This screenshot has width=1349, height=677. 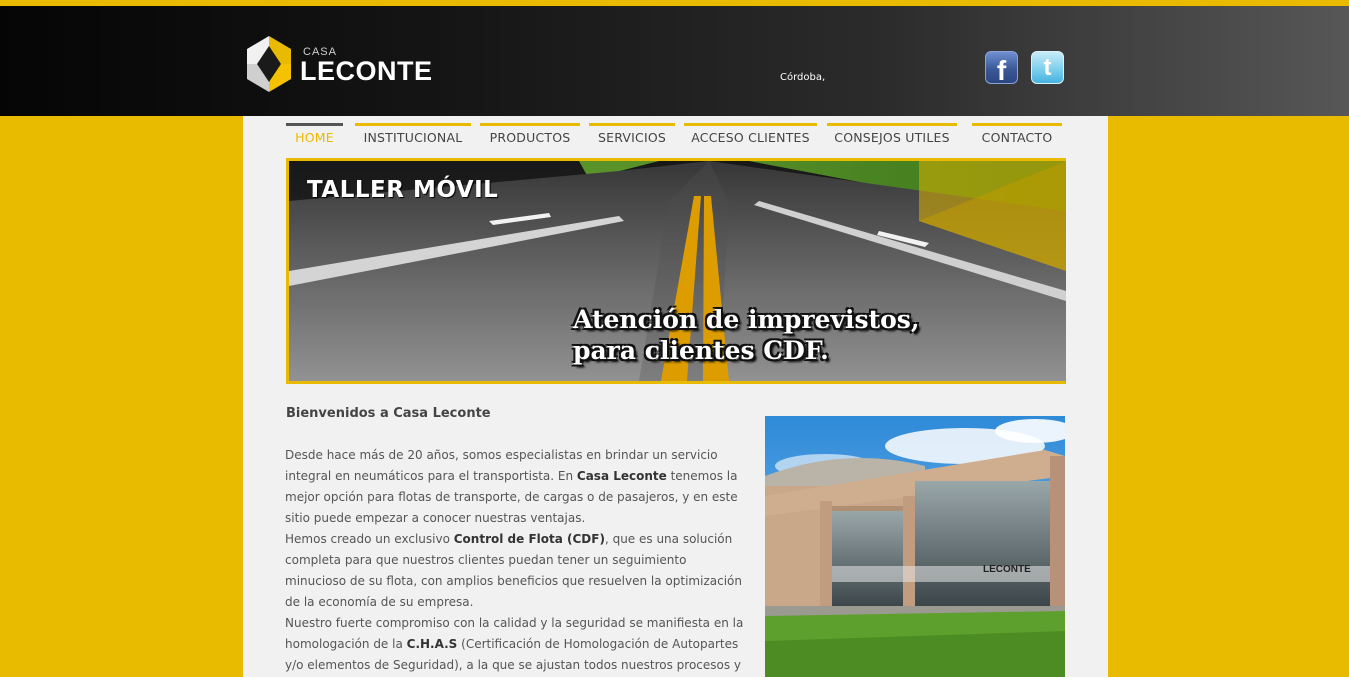 What do you see at coordinates (369, 539) in the screenshot?
I see `text-span: Hemos creado un exclusivo` at bounding box center [369, 539].